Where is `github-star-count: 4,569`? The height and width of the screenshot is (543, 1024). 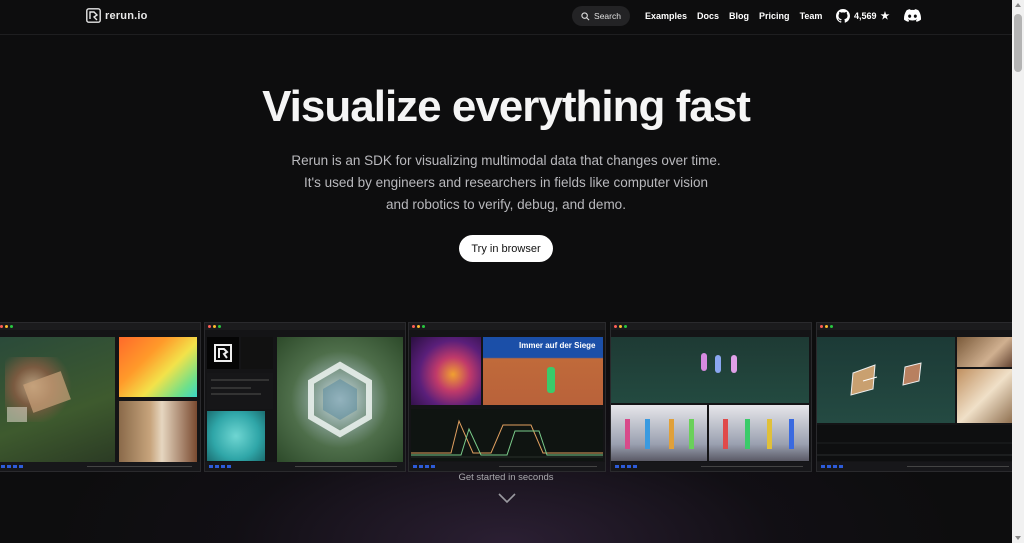 github-star-count: 4,569 is located at coordinates (865, 16).